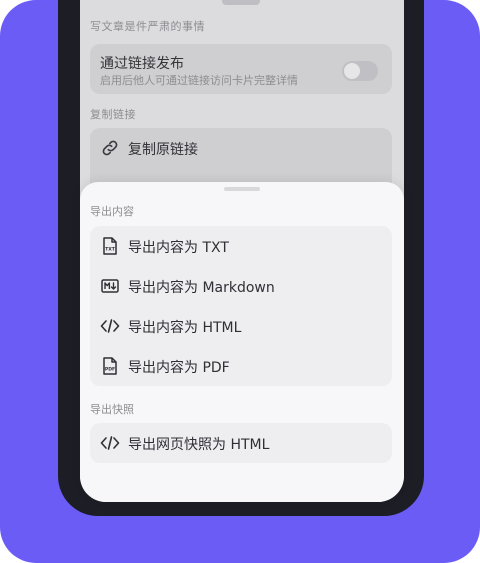  What do you see at coordinates (147, 26) in the screenshot?
I see `section-caption-writing: 写文章是件严肃的事情` at bounding box center [147, 26].